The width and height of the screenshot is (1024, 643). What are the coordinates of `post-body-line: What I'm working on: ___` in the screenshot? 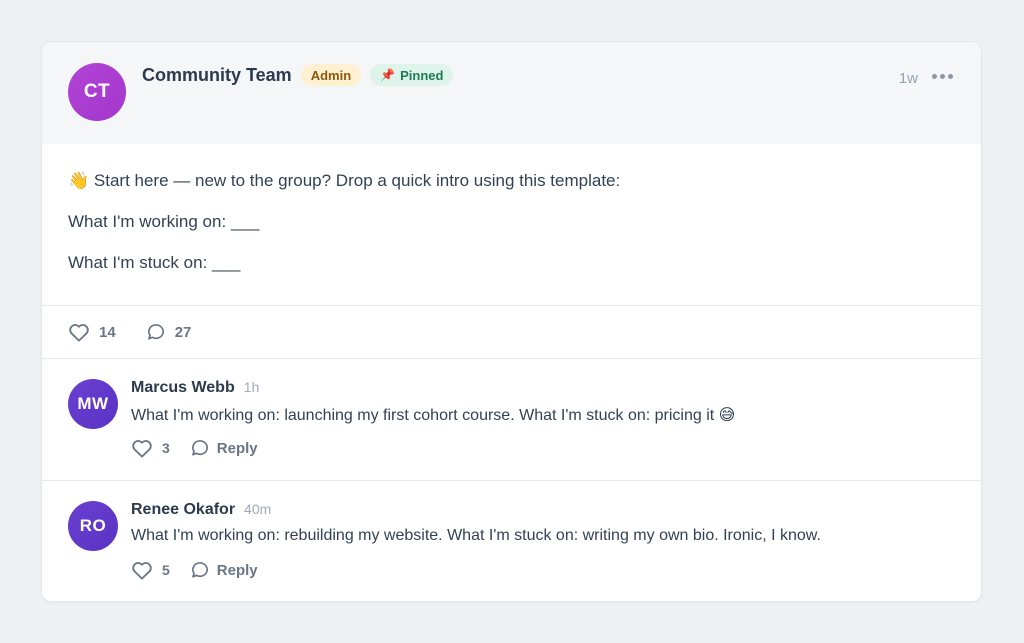 It's located at (164, 221).